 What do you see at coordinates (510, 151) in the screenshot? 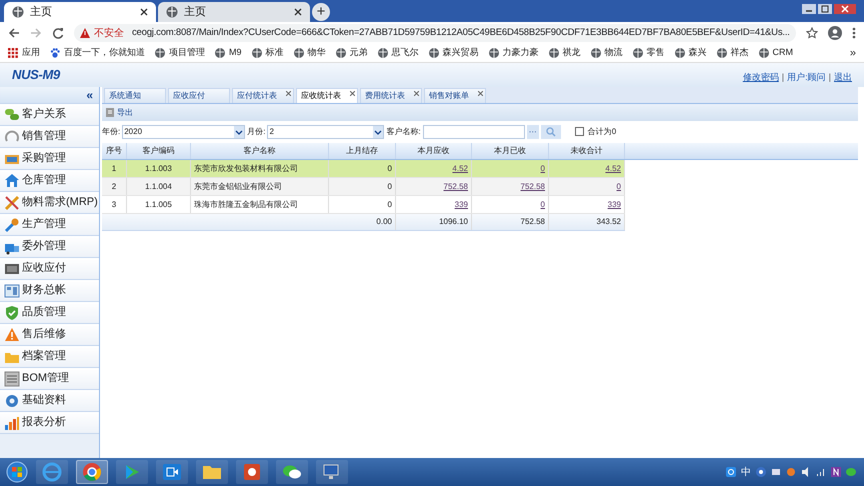
I see `column-header: 本月已收` at bounding box center [510, 151].